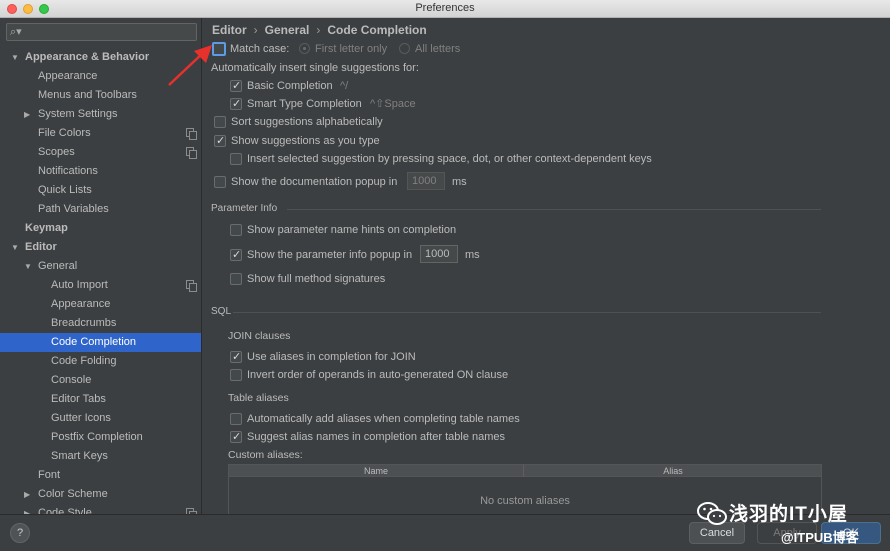 The height and width of the screenshot is (551, 890). I want to click on sidebar-item-auto-import: Auto Import, so click(100, 285).